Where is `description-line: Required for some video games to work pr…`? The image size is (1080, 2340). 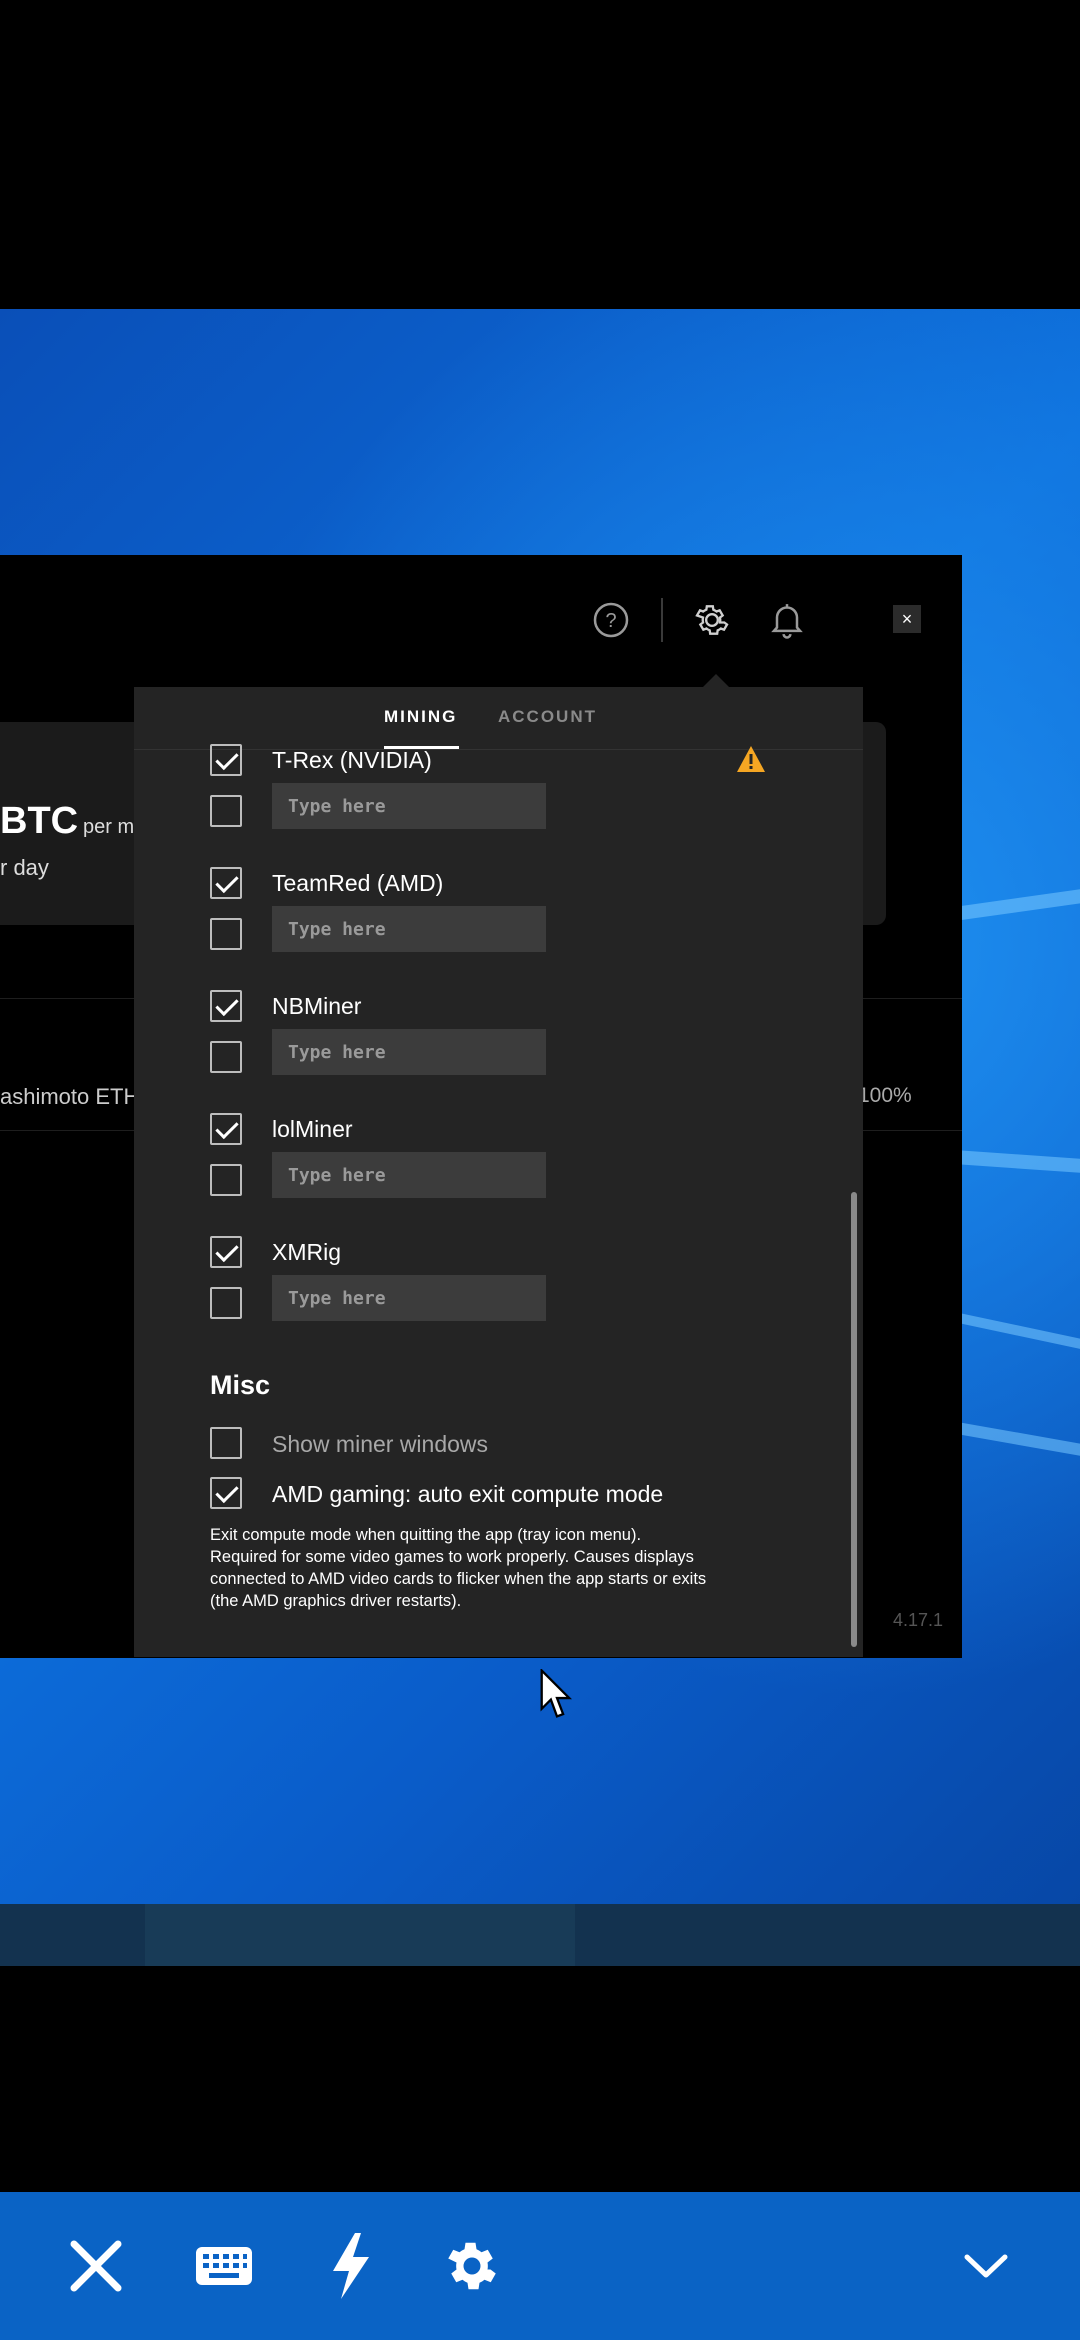 description-line: Required for some video games to work pr… is located at coordinates (452, 1557).